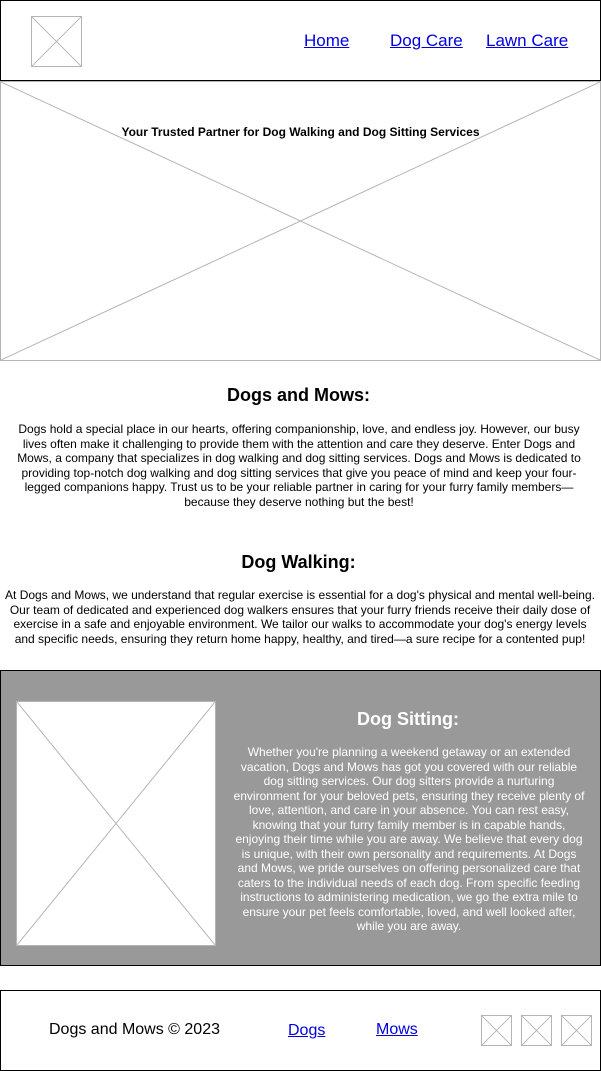 The image size is (601, 1071). What do you see at coordinates (298, 395) in the screenshot?
I see `intro-heading: Dogs and Mows:` at bounding box center [298, 395].